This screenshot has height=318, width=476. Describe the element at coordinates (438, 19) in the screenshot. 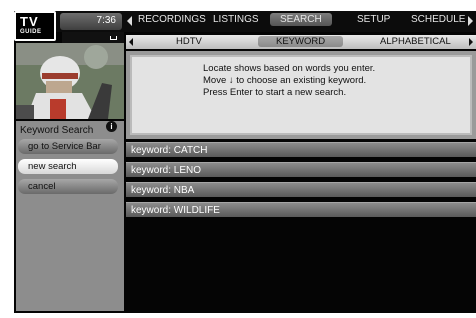

I see `nav-schedule: SCHEDULE` at that location.